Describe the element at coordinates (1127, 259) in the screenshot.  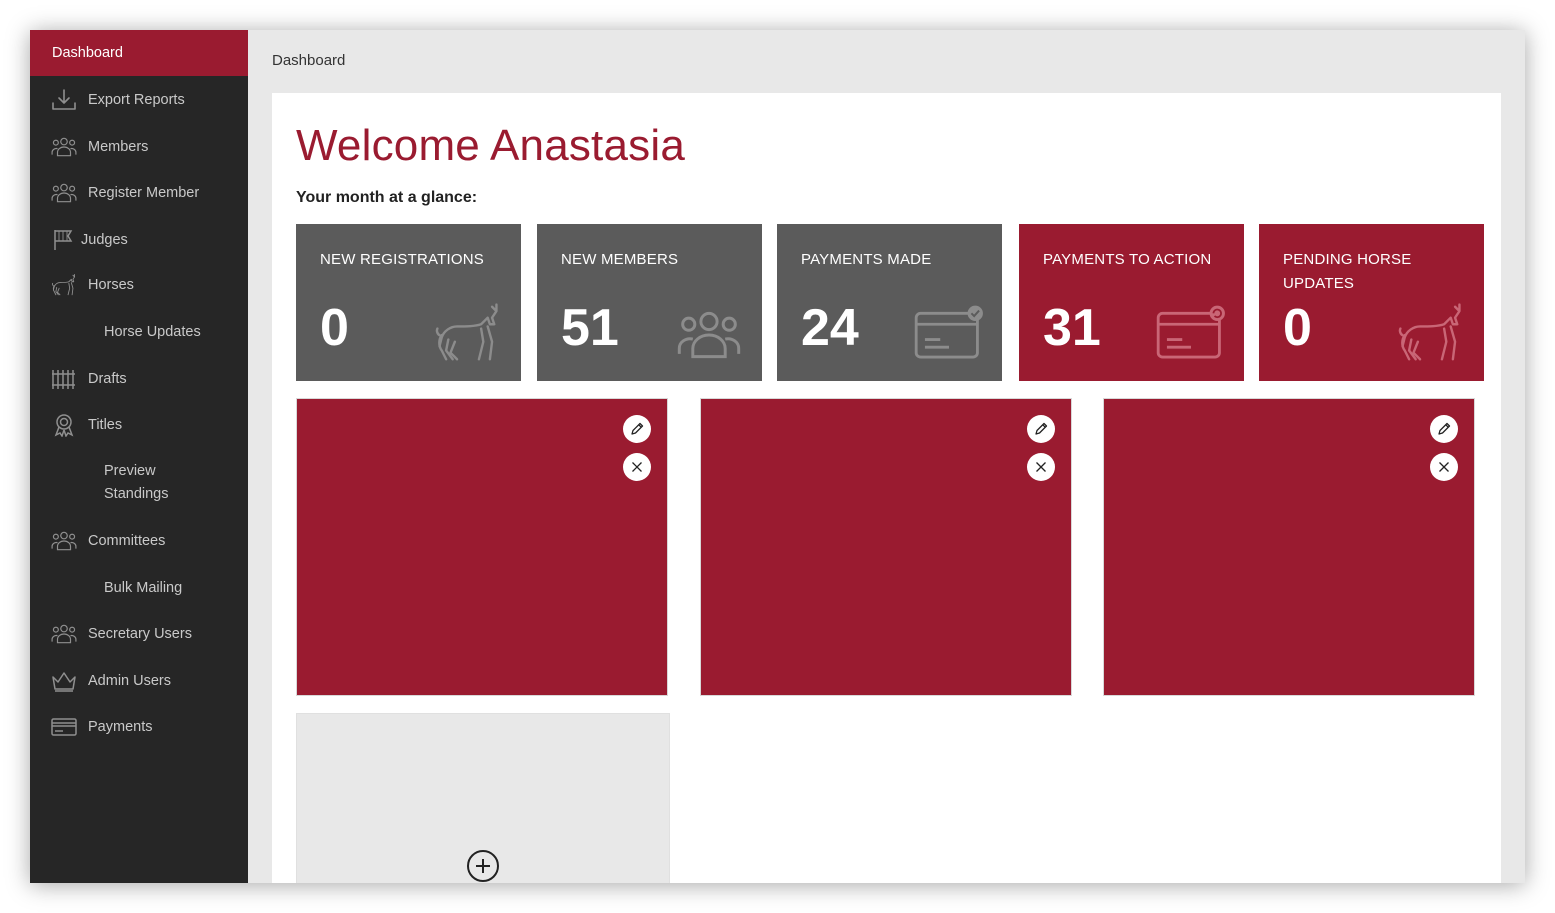
I see `stat-title: PAYMENTS TO ACTION` at that location.